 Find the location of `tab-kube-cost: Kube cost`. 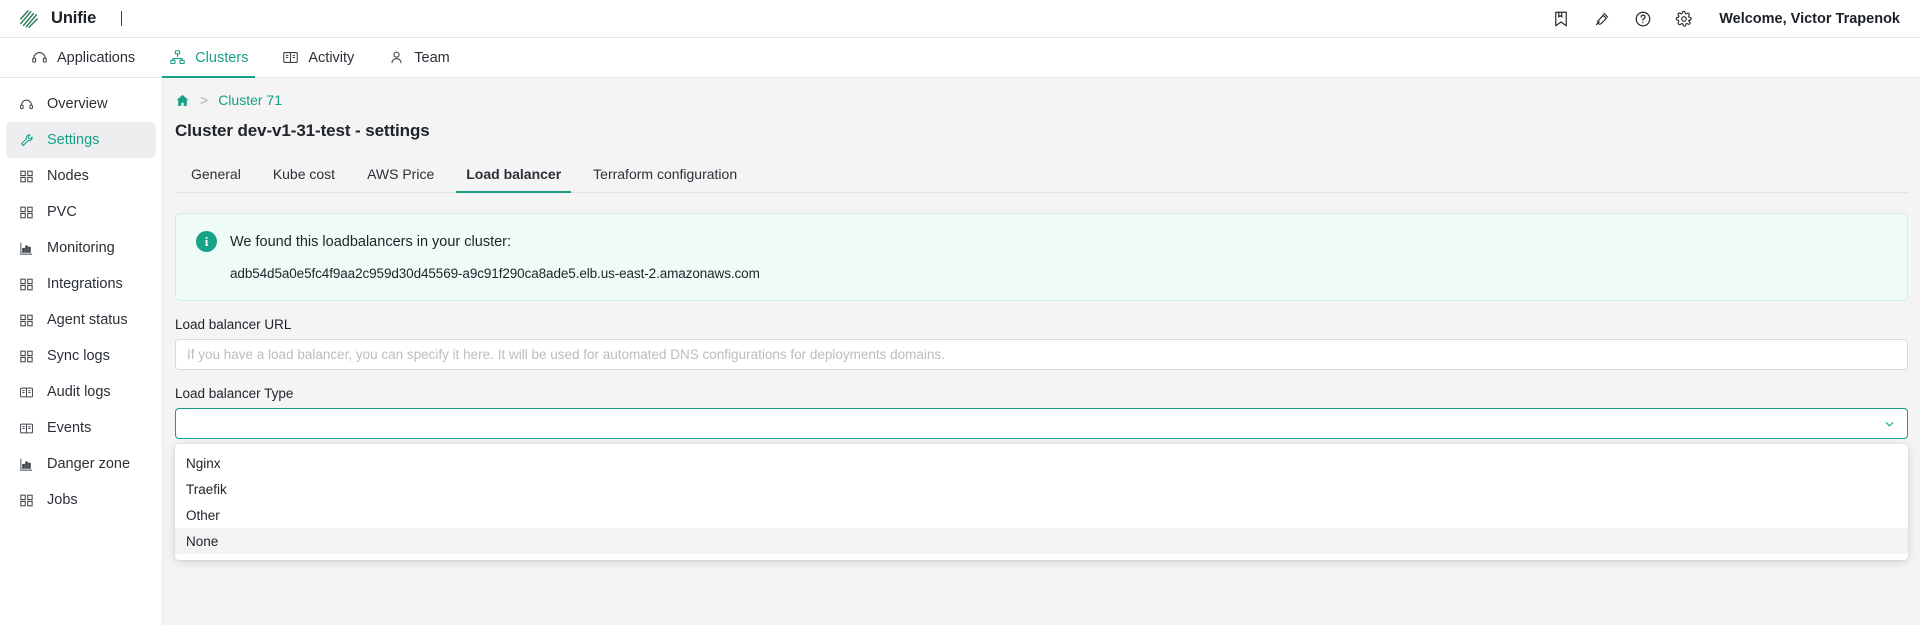

tab-kube-cost: Kube cost is located at coordinates (304, 176).